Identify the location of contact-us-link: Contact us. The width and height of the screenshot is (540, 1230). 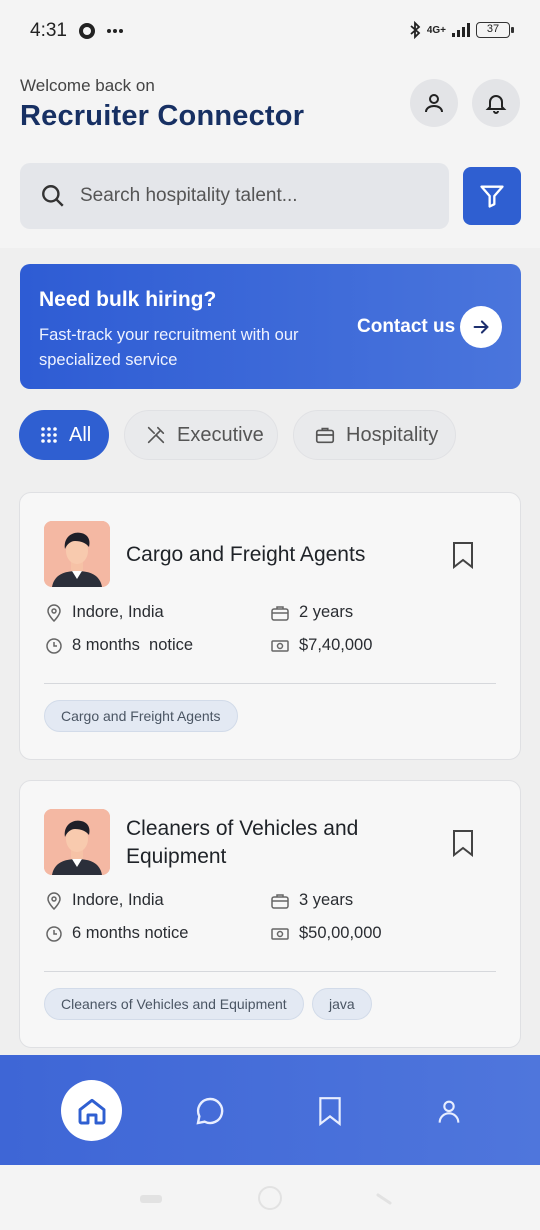
(406, 327).